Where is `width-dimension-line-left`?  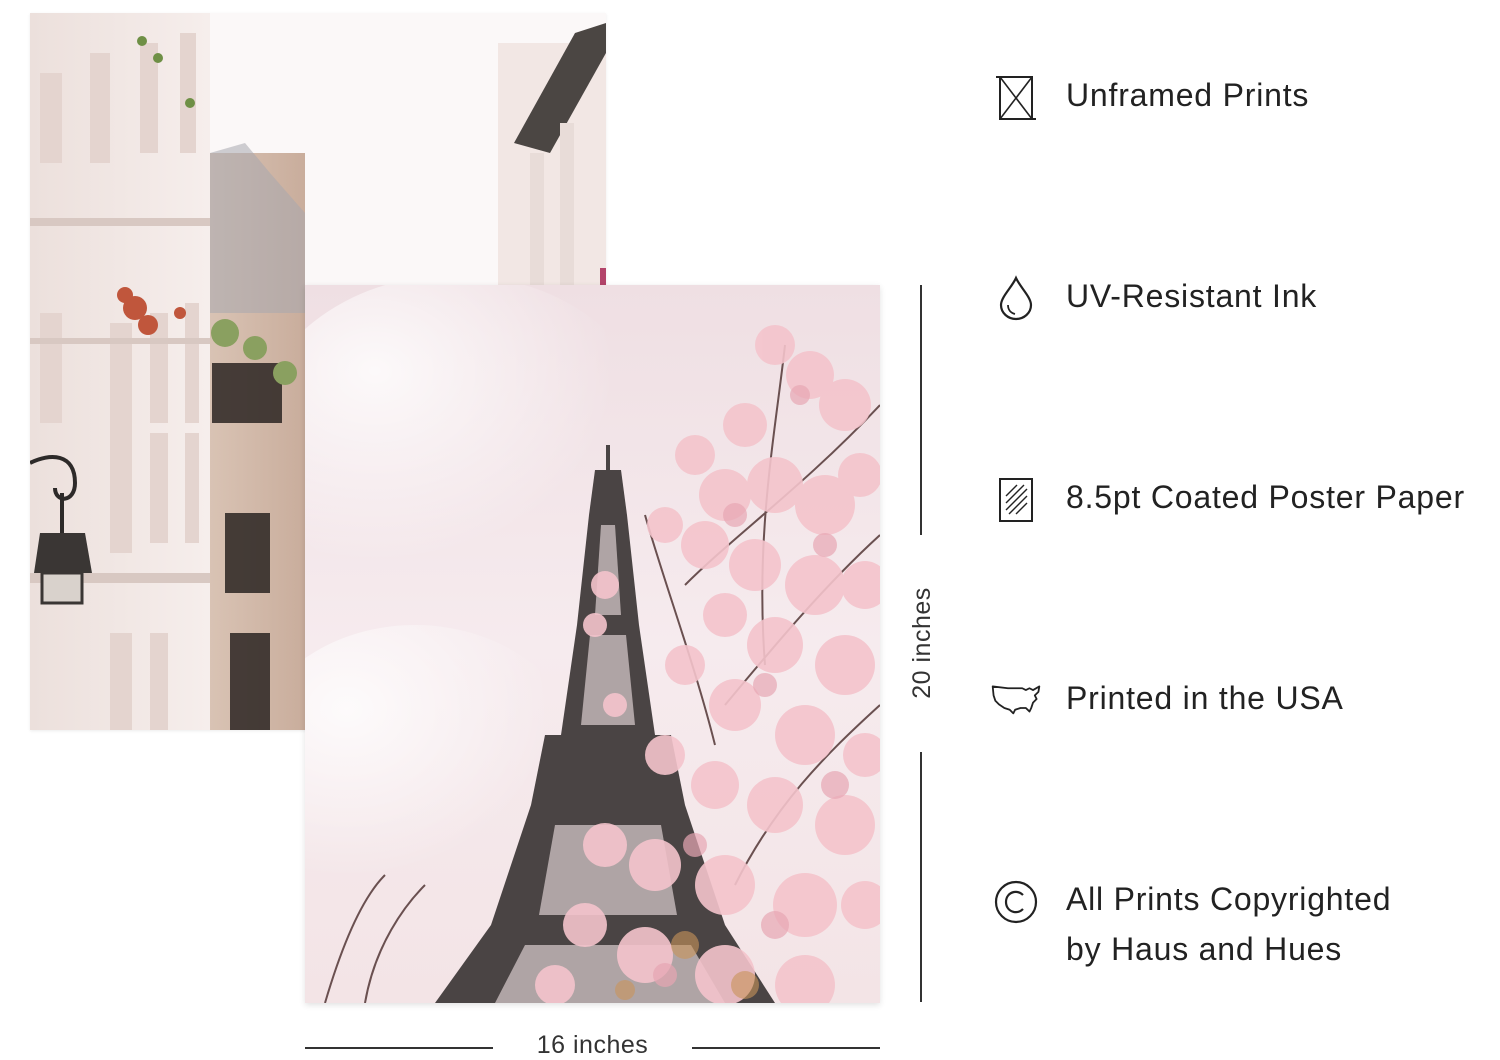 width-dimension-line-left is located at coordinates (399, 1048).